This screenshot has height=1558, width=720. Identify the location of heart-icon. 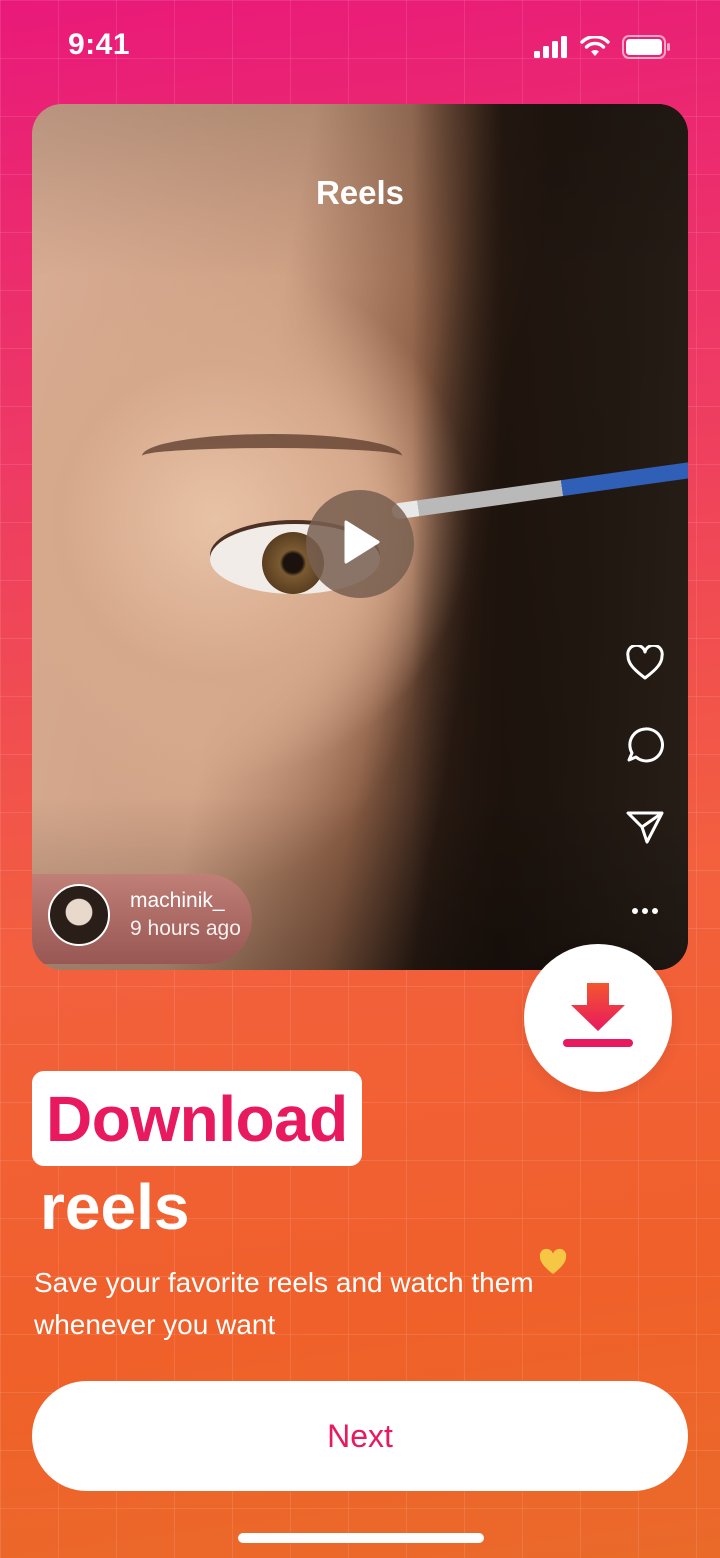
(645, 664).